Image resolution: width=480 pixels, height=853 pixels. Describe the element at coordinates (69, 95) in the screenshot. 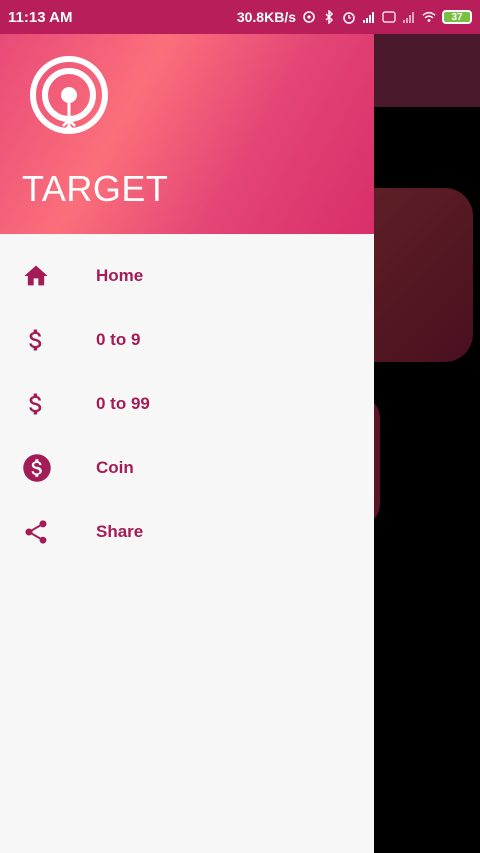

I see `target-logo-icon` at that location.